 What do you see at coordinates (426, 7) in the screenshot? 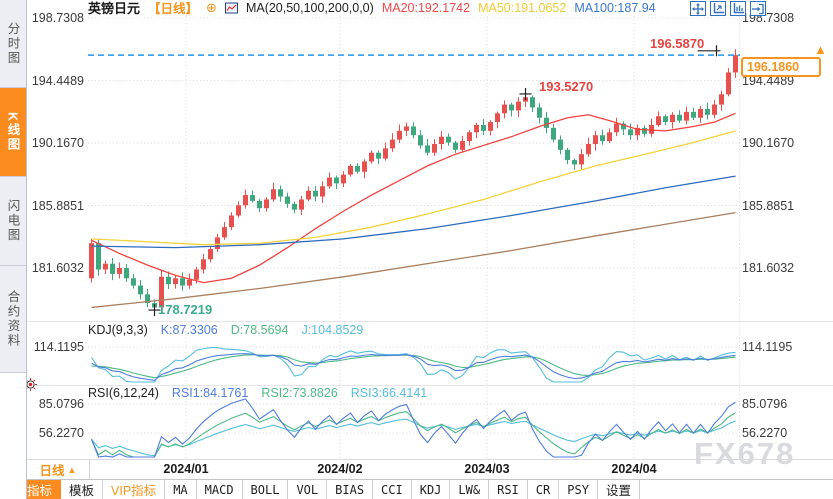
I see `ma20-value: MA20:192.1742` at bounding box center [426, 7].